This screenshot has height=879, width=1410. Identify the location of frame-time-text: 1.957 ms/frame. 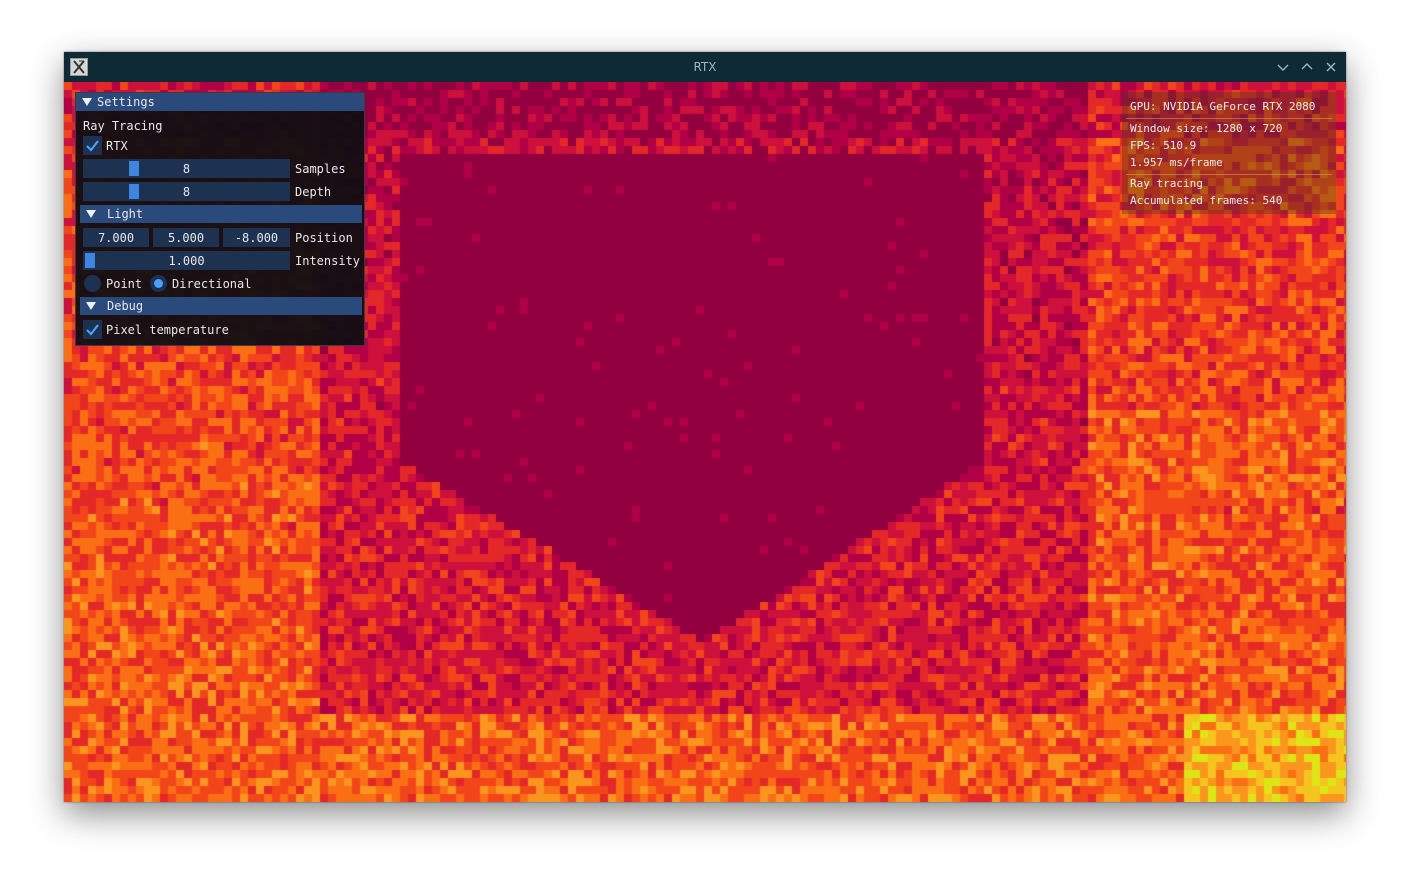
(1176, 162).